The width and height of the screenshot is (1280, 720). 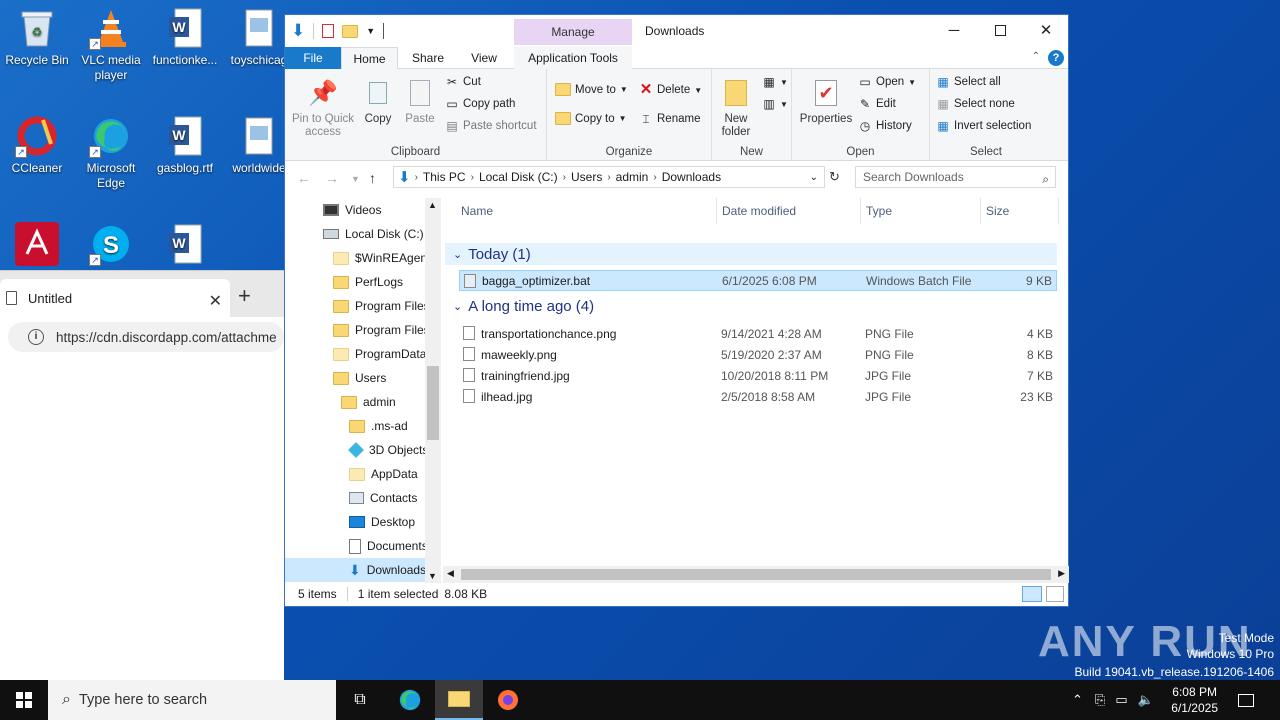 I want to click on tree-item-users: Users, so click(x=359, y=378).